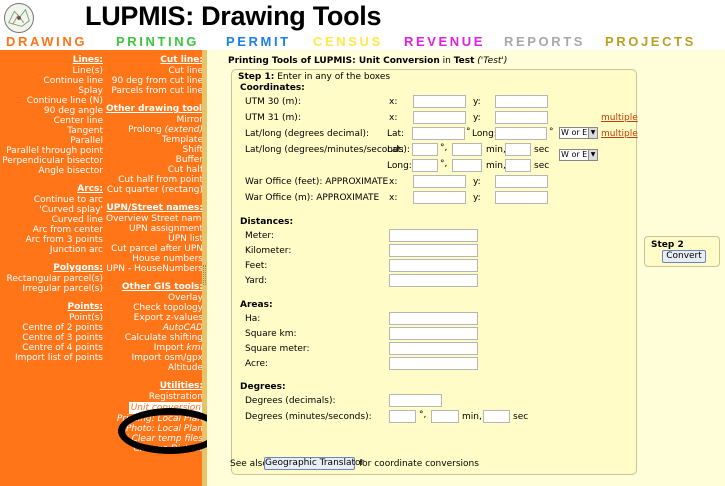 This screenshot has height=486, width=725. Describe the element at coordinates (154, 269) in the screenshot. I see `tool-upn-housenumbers: UPN - HouseNumbers` at that location.